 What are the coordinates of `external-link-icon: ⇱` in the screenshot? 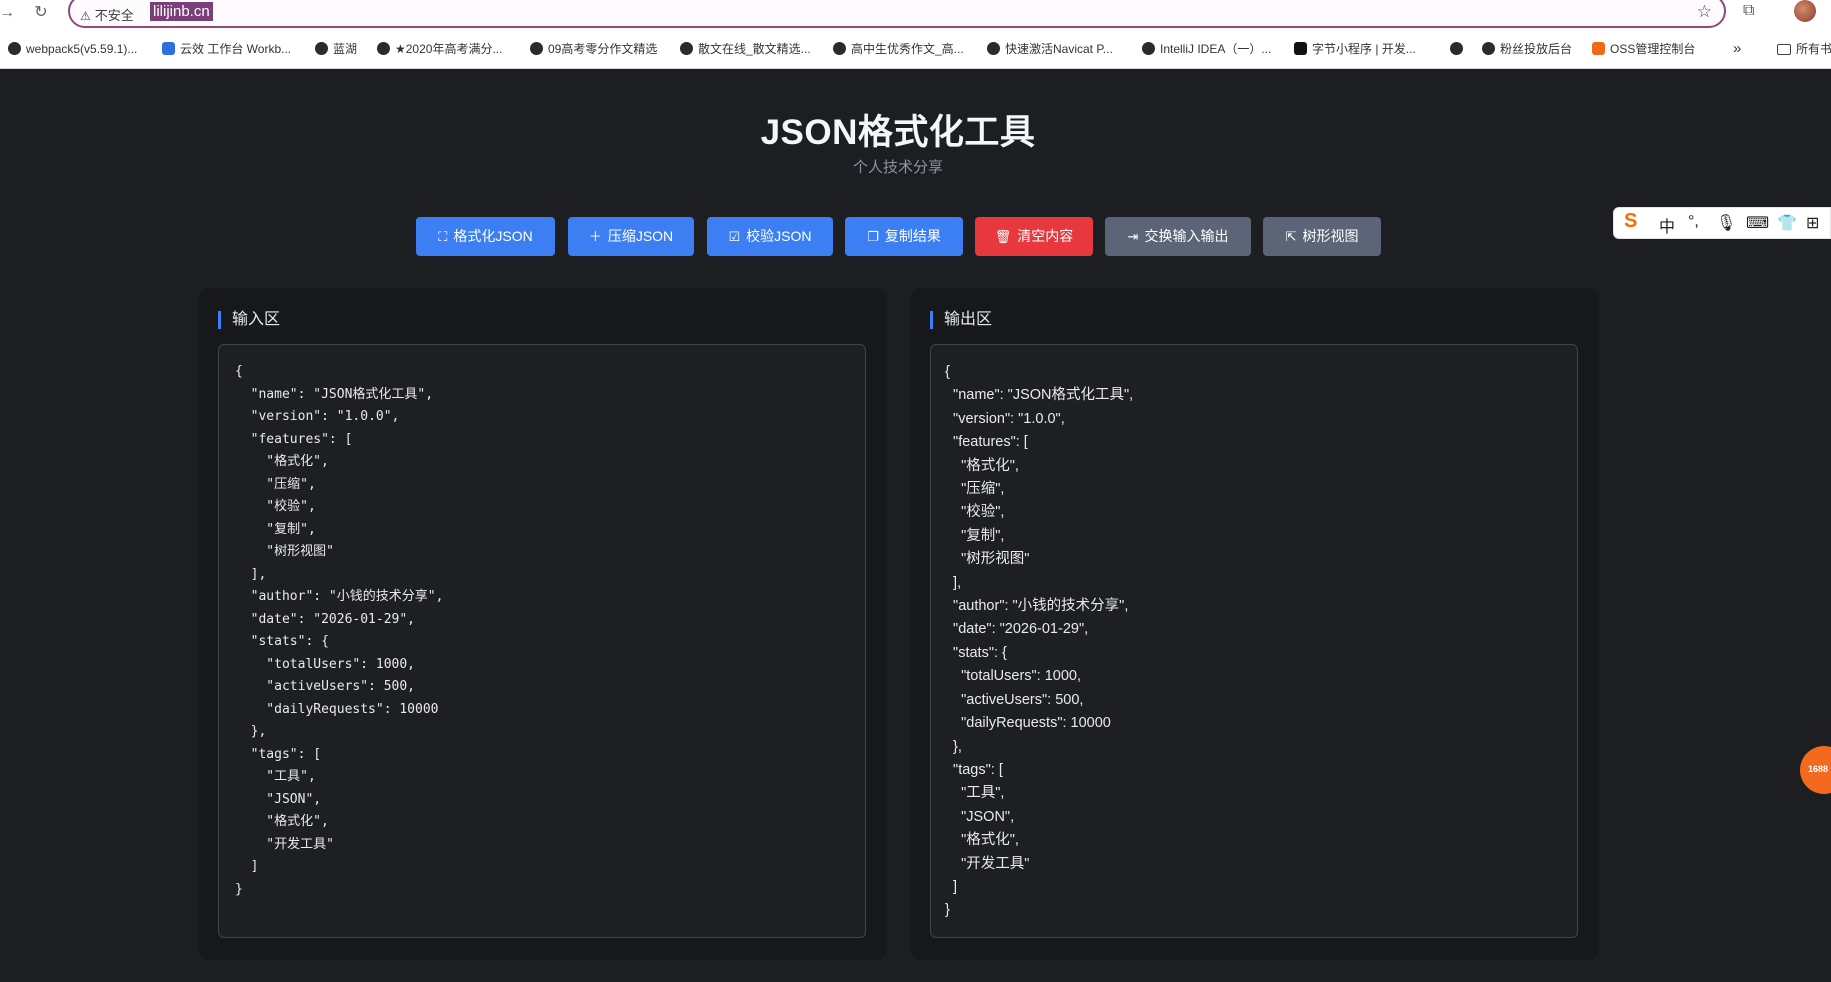 It's located at (1291, 236).